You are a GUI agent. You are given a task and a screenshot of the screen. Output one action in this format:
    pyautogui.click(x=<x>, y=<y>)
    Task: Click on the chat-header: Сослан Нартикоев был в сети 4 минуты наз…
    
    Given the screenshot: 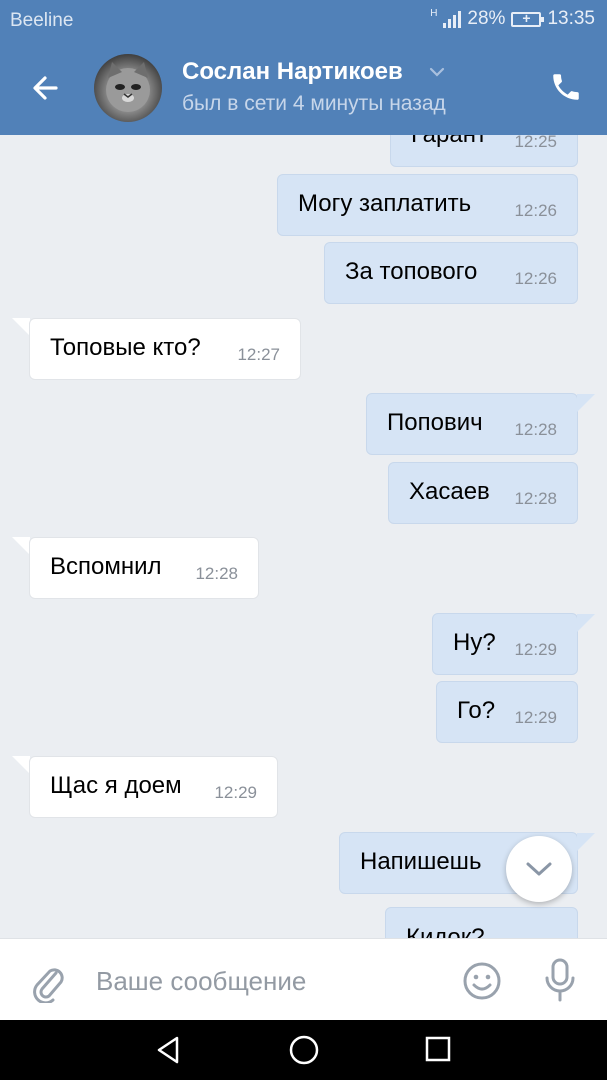 What is the action you would take?
    pyautogui.click(x=303, y=87)
    